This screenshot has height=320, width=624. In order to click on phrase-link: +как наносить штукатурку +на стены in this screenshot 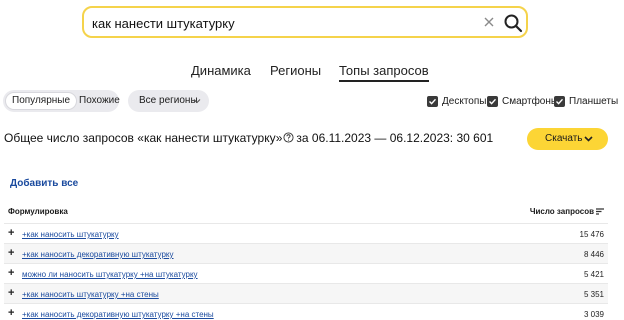, I will do `click(90, 294)`.